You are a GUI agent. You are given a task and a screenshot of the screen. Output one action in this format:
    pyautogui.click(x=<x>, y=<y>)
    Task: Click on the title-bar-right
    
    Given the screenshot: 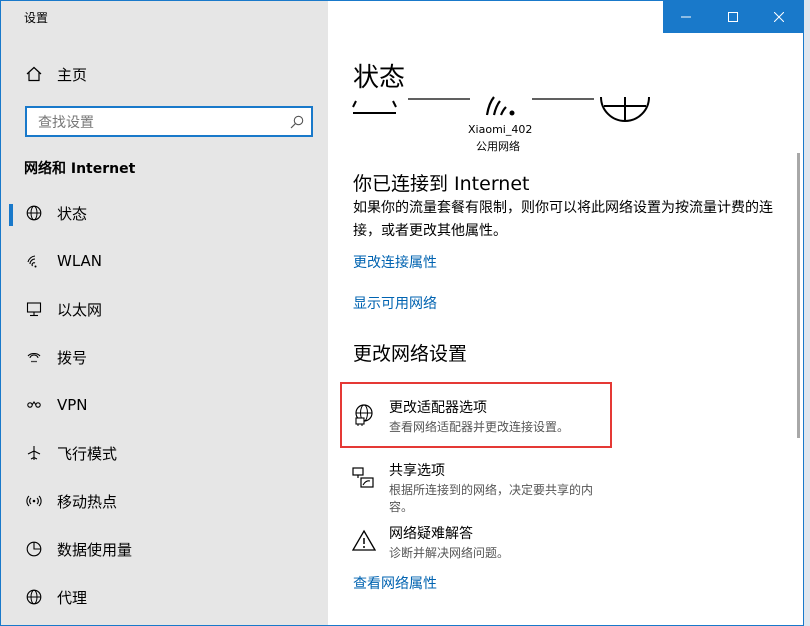 What is the action you would take?
    pyautogui.click(x=495, y=17)
    